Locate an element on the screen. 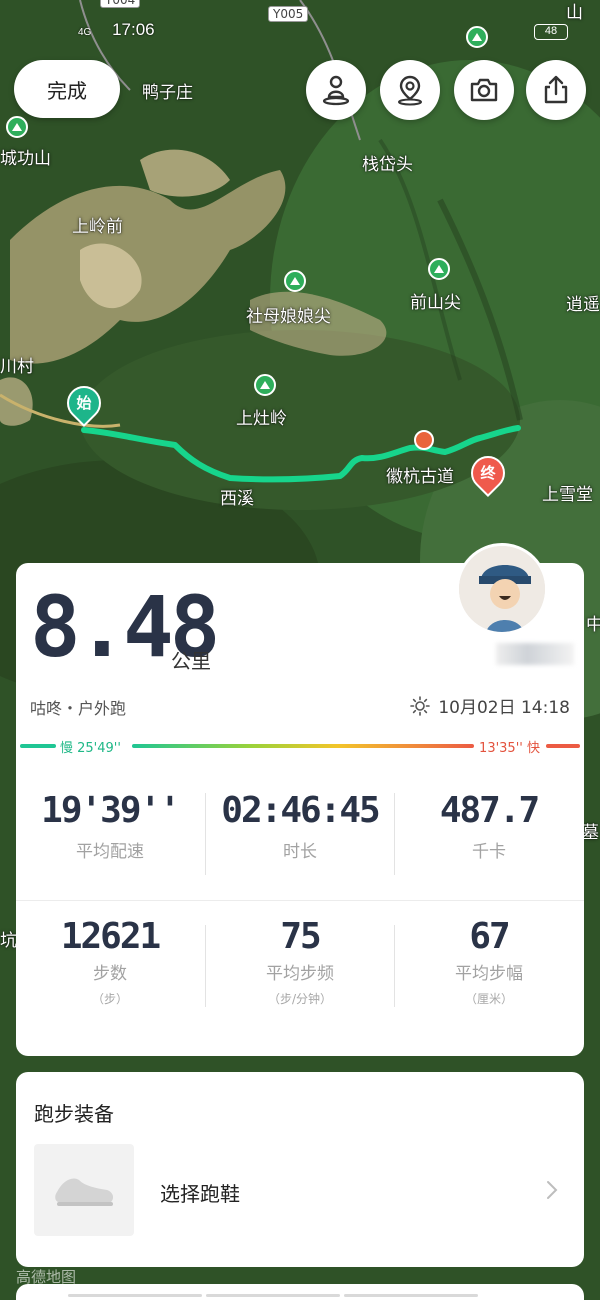  select-shoe-button: 选择跑鞋 is located at coordinates (200, 1192).